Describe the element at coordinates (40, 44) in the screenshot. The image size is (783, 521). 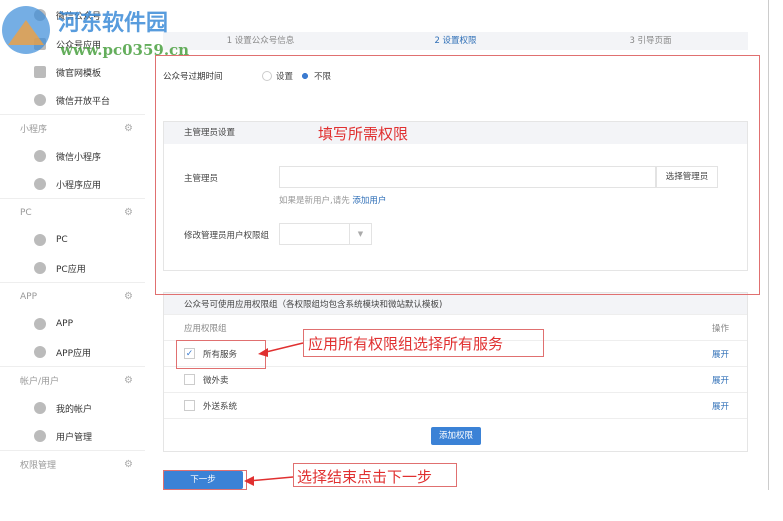
I see `app-icon` at that location.